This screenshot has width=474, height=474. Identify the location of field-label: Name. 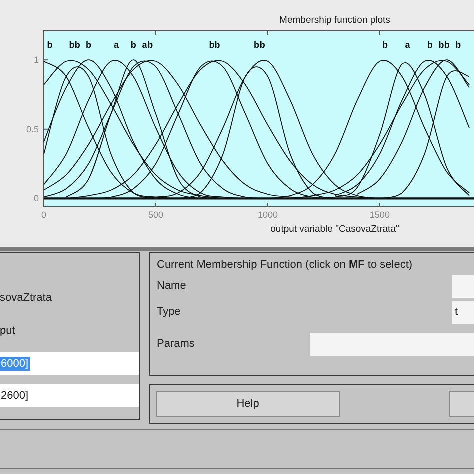
(171, 286).